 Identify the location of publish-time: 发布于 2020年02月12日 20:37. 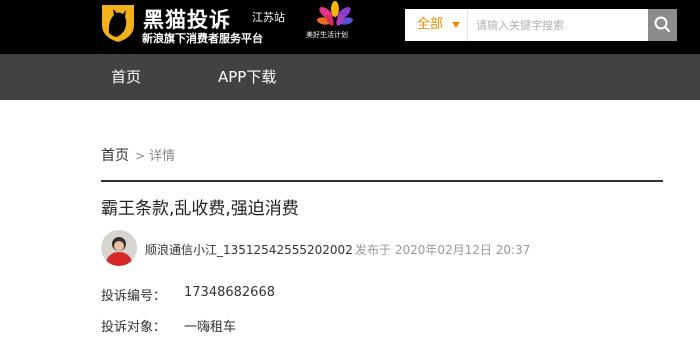
(443, 250).